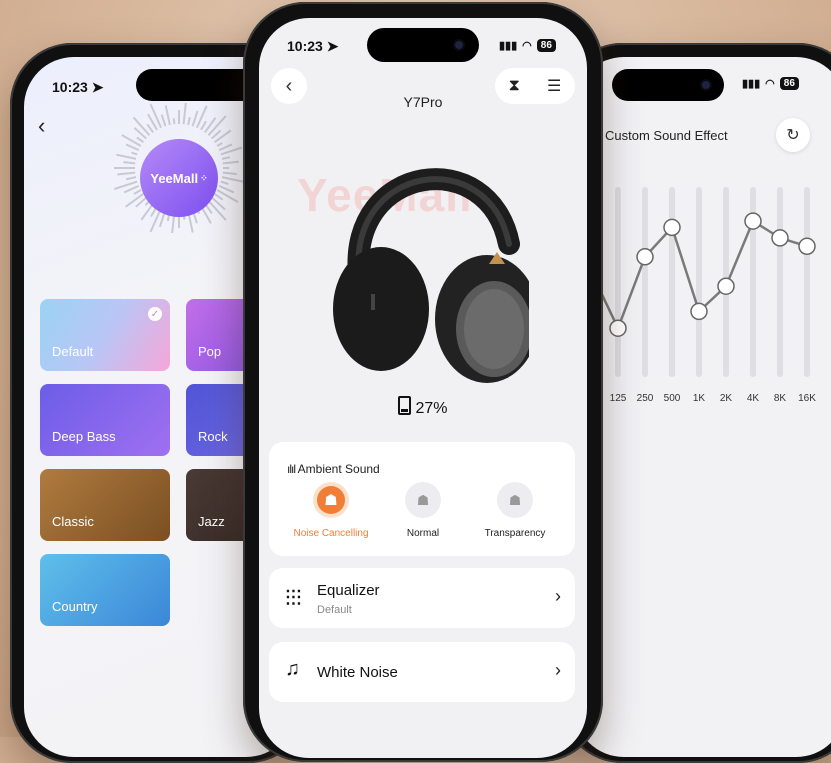  Describe the element at coordinates (41, 126) in the screenshot. I see `back-button: ‹` at that location.